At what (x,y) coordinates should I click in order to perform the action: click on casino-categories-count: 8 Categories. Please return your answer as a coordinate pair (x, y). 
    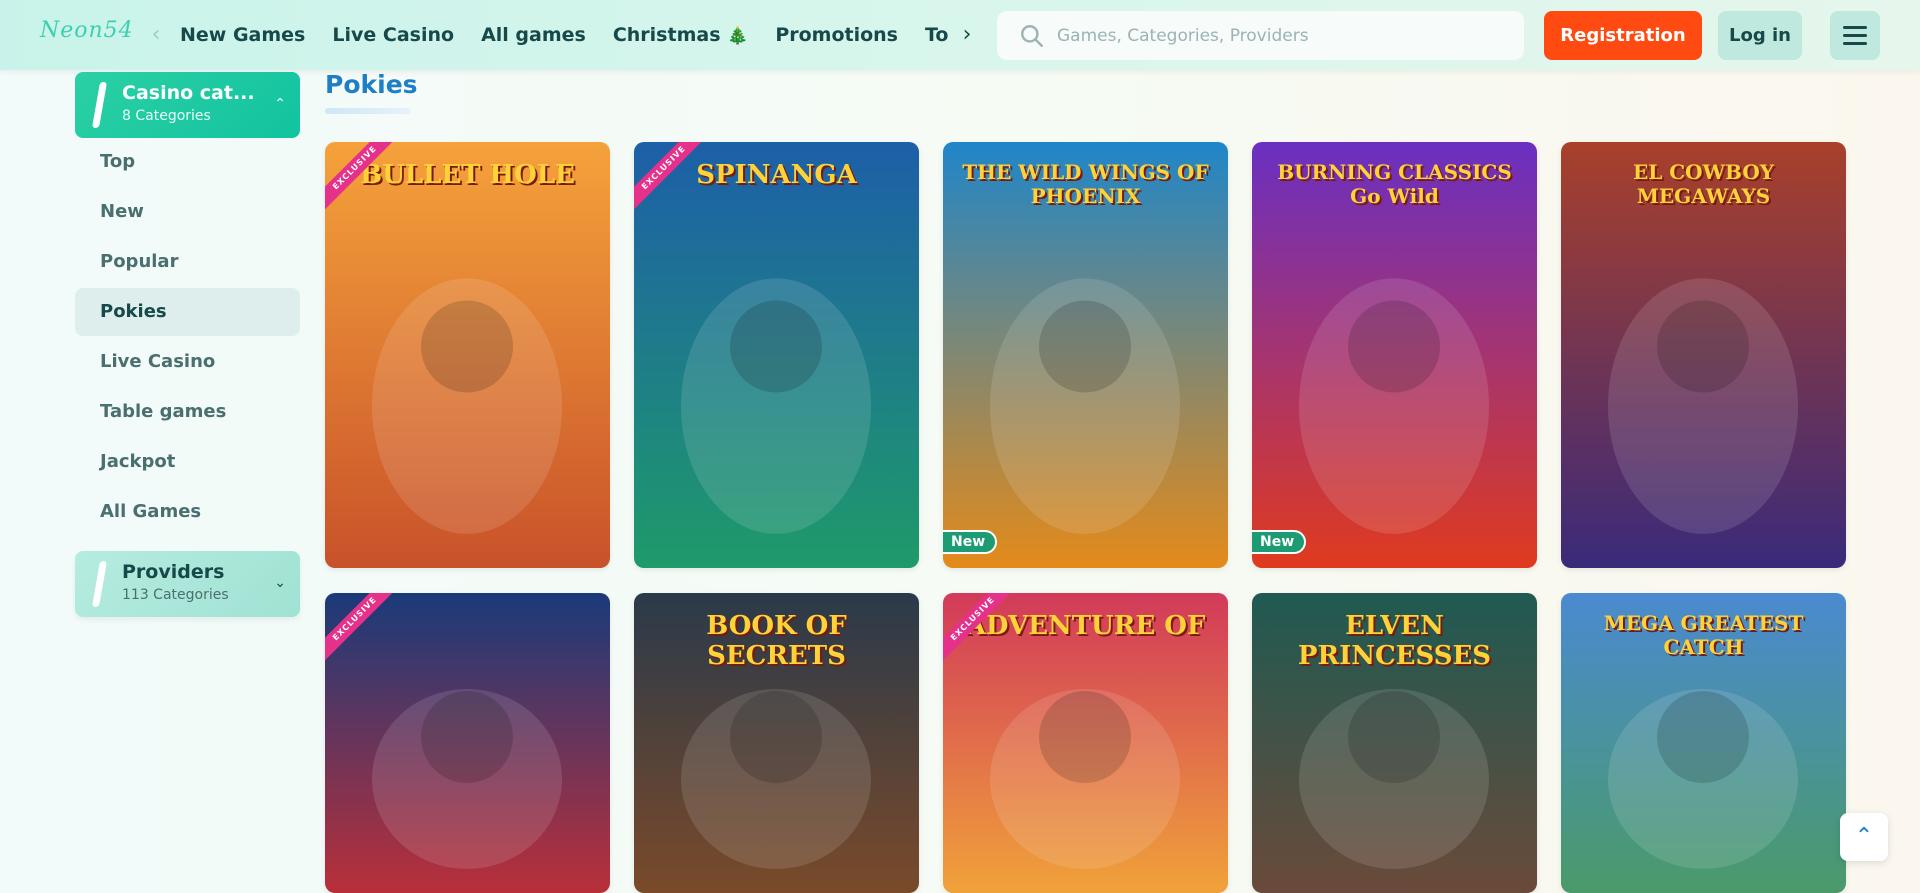
    Looking at the image, I should click on (166, 116).